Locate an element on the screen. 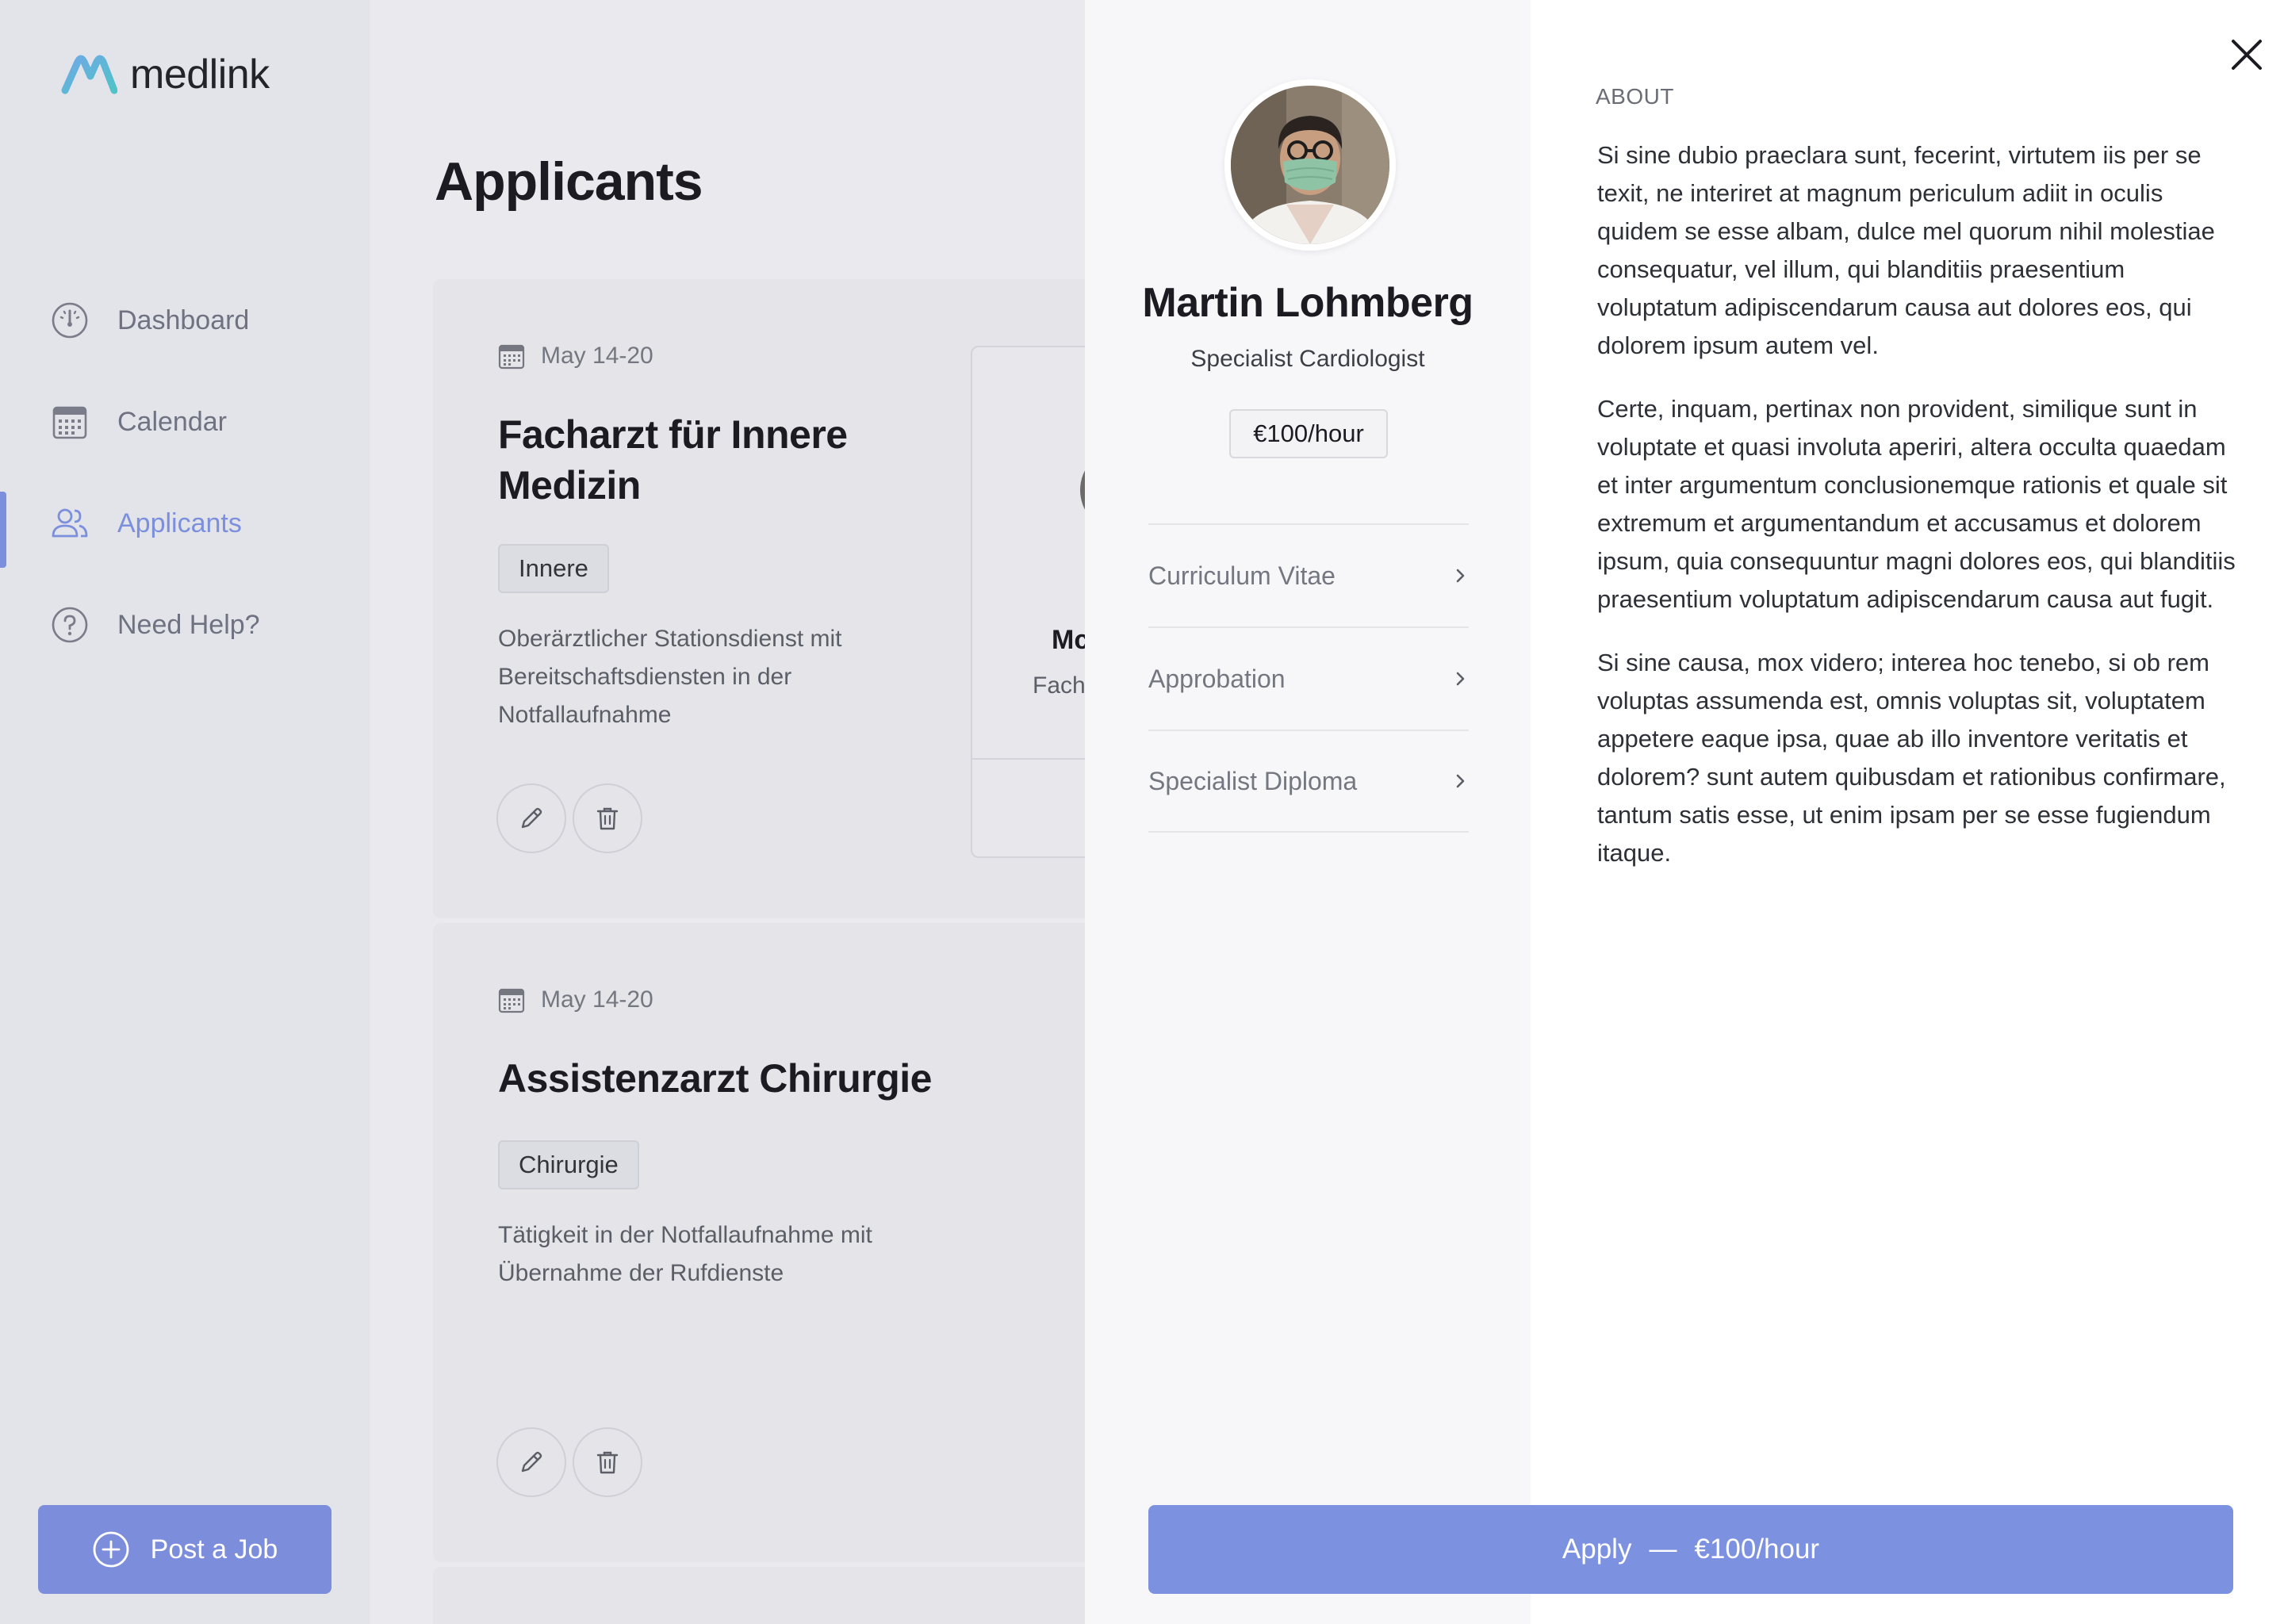  applicant-name: Martin Lohmberg is located at coordinates (1307, 303).